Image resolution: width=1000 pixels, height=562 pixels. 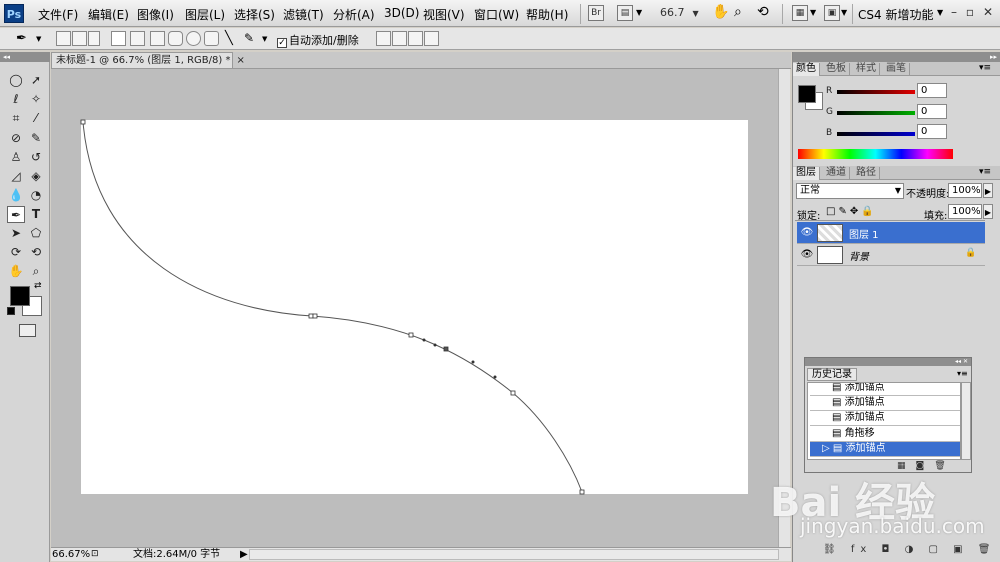 What do you see at coordinates (16, 80) in the screenshot?
I see `marquee-tool-icon: ◯` at bounding box center [16, 80].